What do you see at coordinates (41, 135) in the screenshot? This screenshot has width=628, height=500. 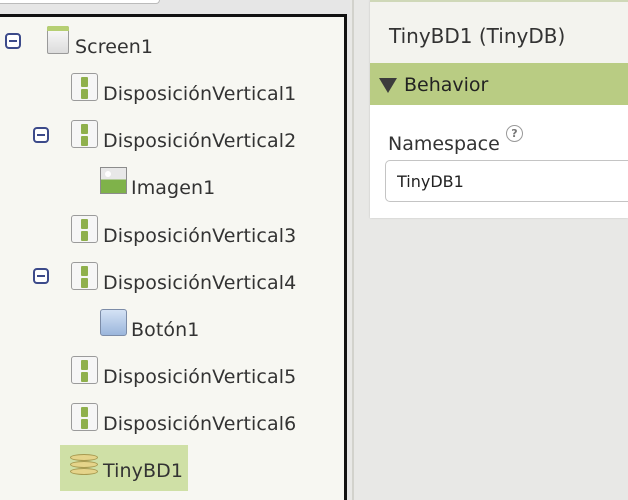 I see `collapse-disposicionvertical2-toggle` at bounding box center [41, 135].